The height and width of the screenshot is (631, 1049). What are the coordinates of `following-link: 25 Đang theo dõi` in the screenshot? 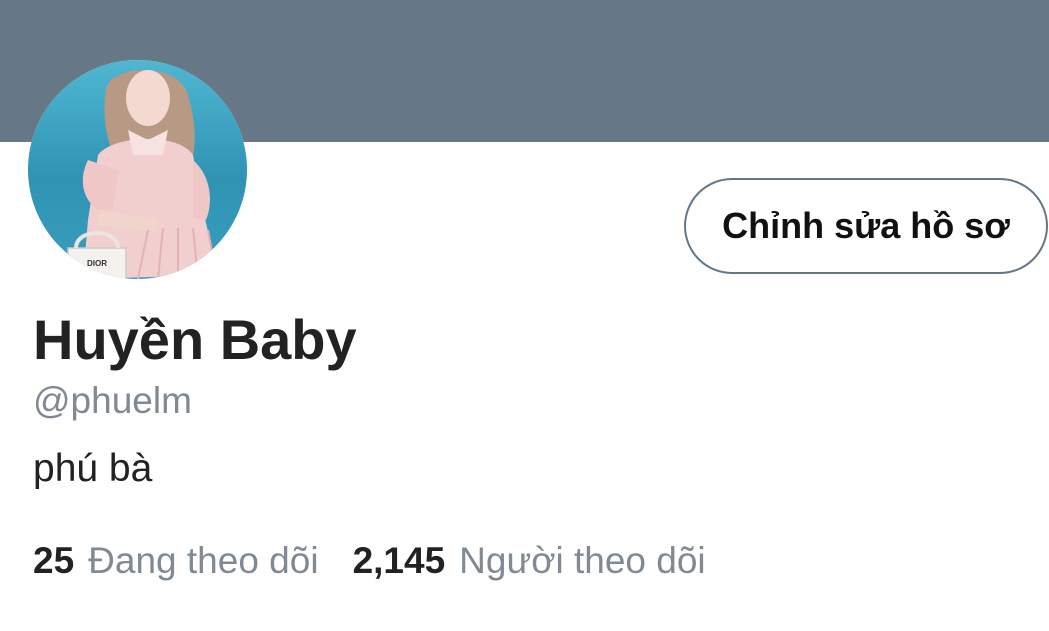 It's located at (176, 561).